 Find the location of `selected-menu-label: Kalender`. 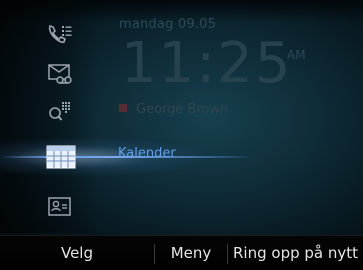

selected-menu-label: Kalender is located at coordinates (147, 153).